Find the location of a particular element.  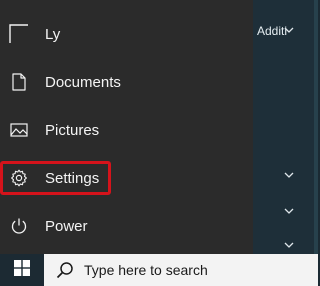

start-menu-documents-label: Documents is located at coordinates (83, 82).